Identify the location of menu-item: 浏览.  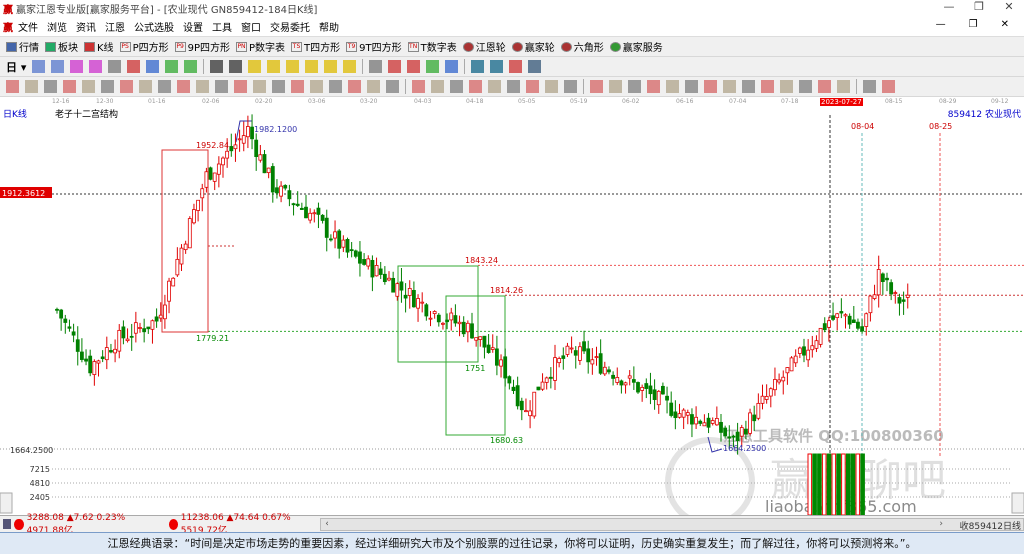
(57, 26).